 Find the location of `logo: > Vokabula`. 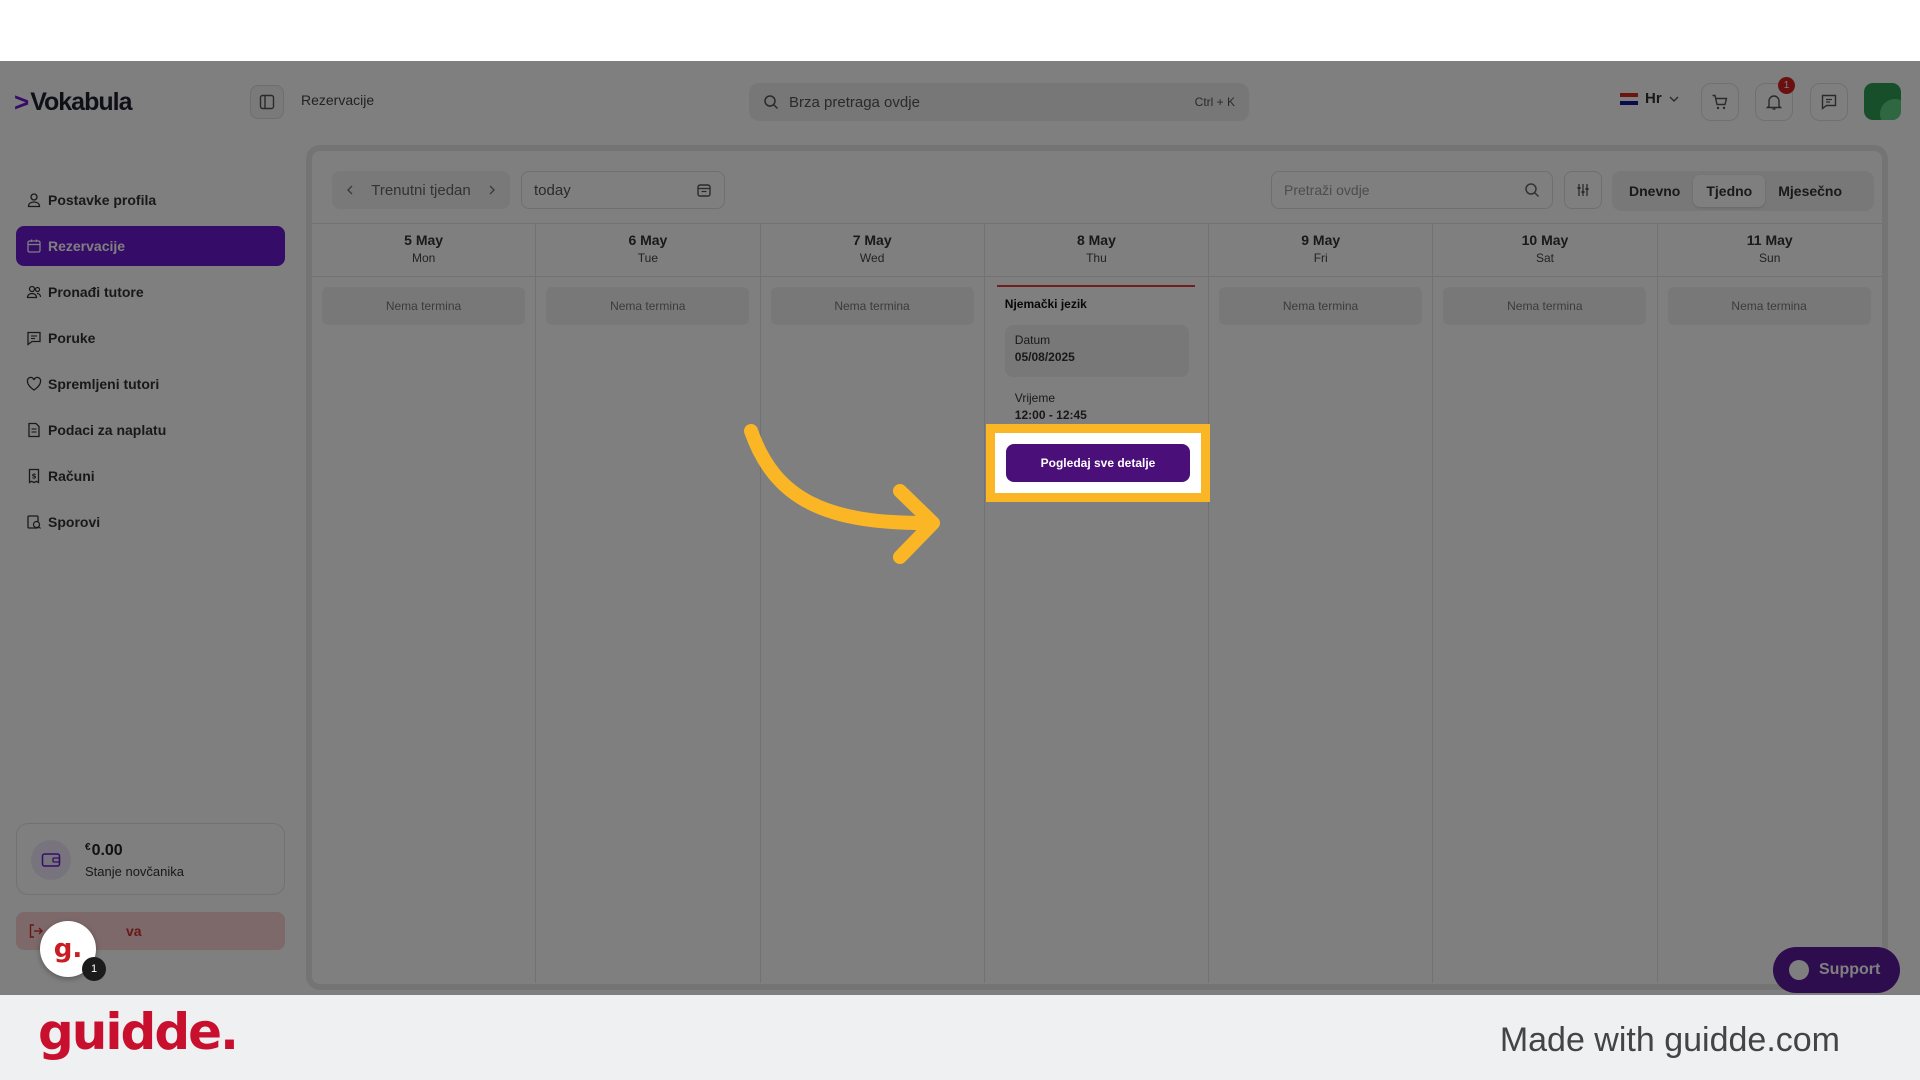

logo: > Vokabula is located at coordinates (73, 102).